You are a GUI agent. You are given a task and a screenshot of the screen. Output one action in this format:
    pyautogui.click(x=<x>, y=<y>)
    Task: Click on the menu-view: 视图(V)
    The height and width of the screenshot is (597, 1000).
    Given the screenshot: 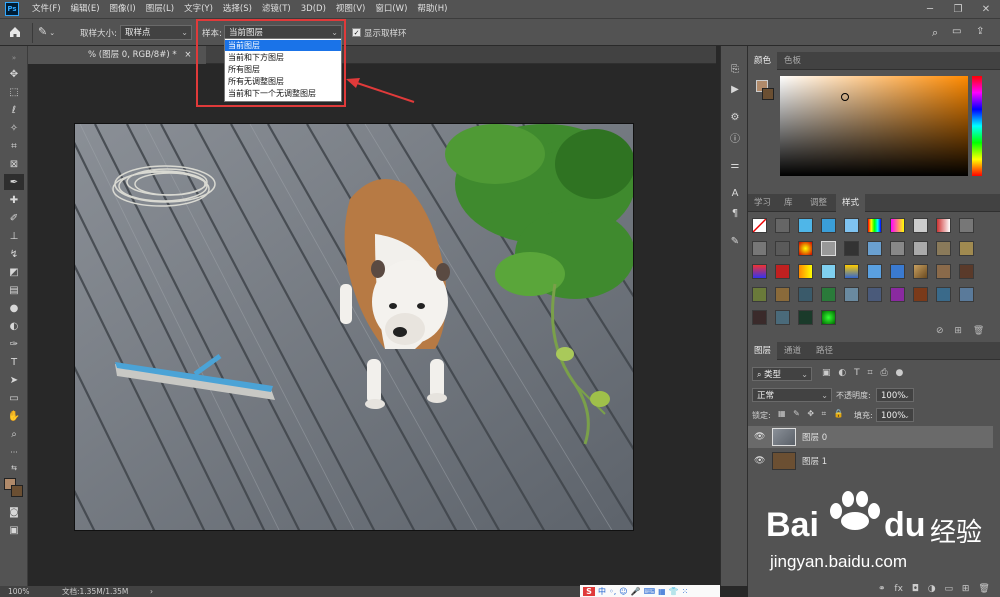 What is the action you would take?
    pyautogui.click(x=350, y=9)
    